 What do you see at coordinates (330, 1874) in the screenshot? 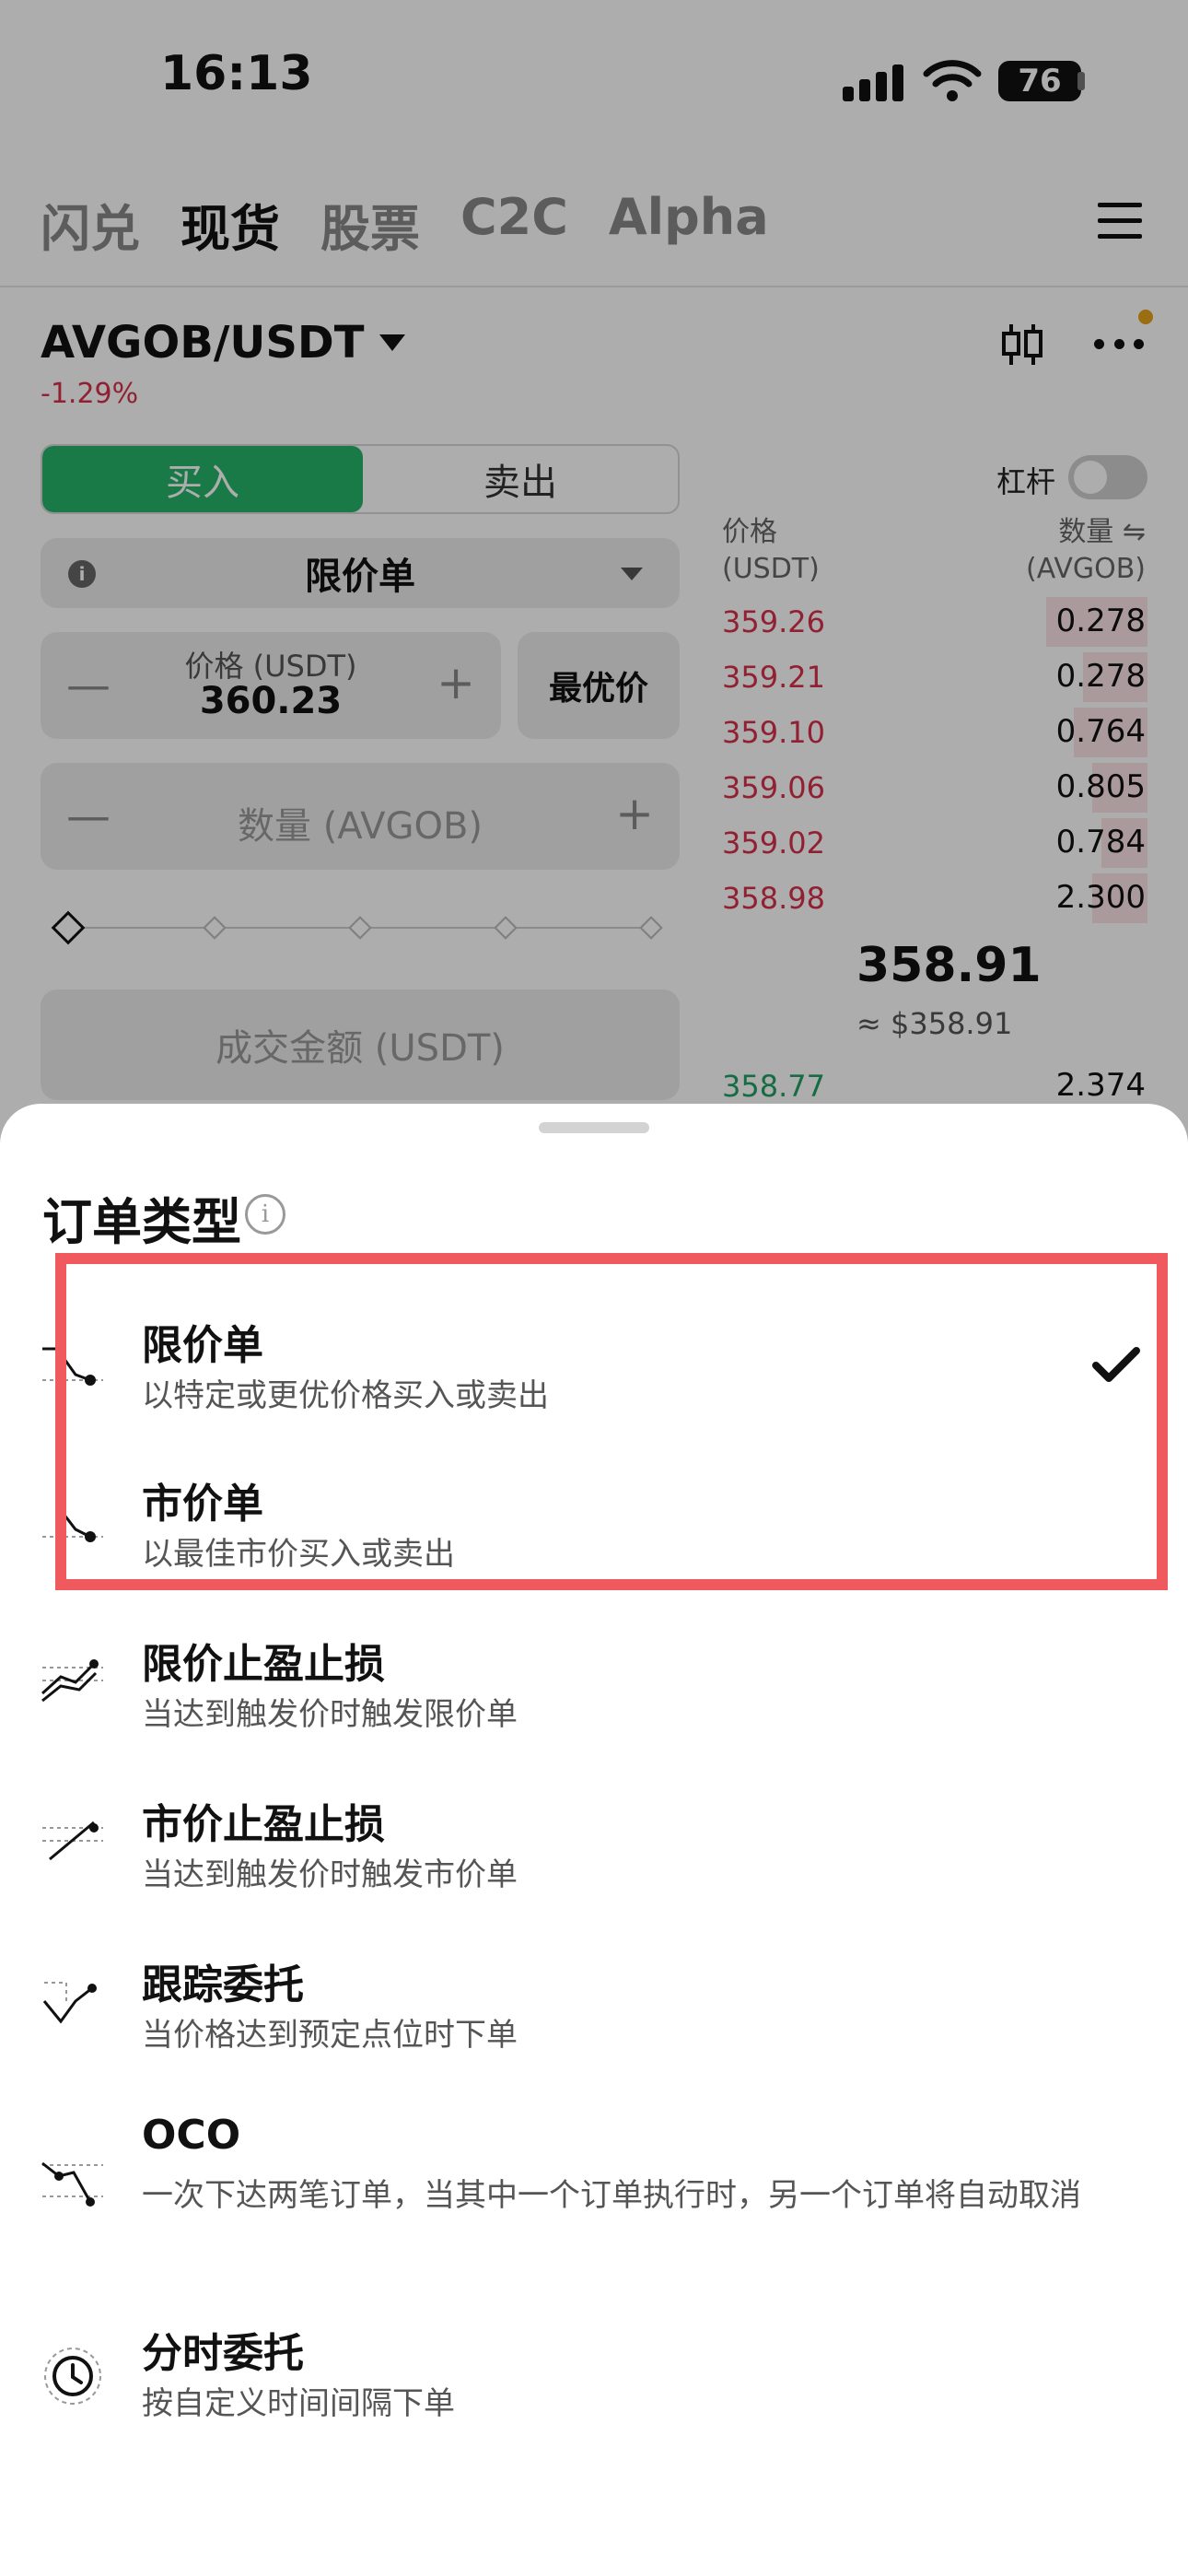
I see `option-desc: 当达到触发价时触发市价单` at bounding box center [330, 1874].